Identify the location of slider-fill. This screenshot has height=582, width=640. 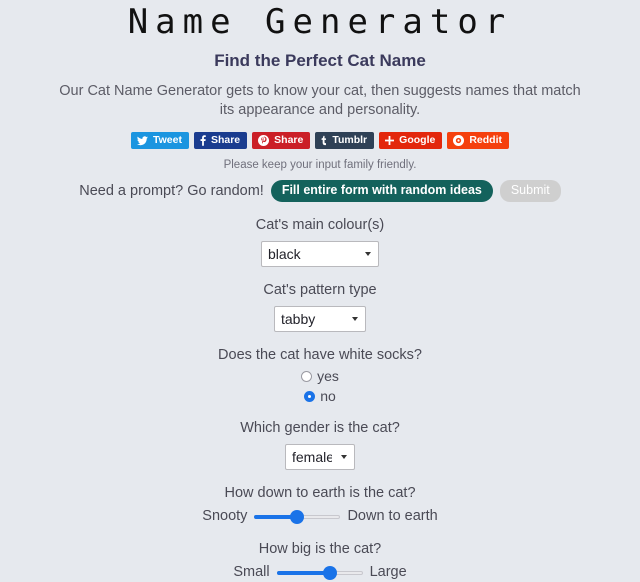
(303, 572).